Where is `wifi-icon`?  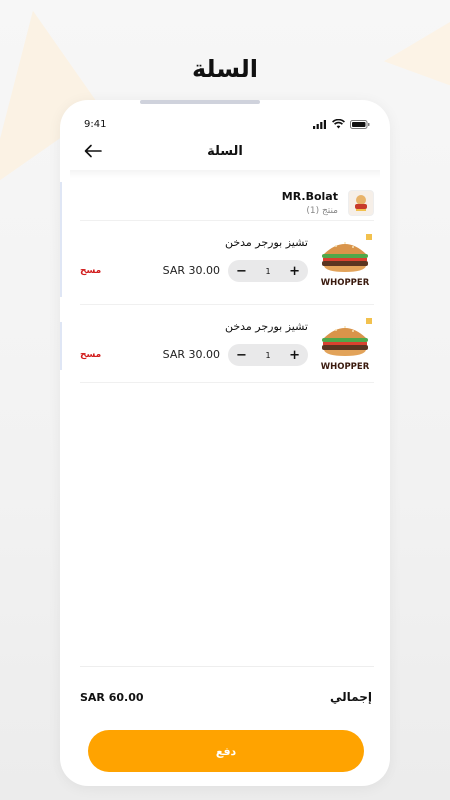
wifi-icon is located at coordinates (338, 124).